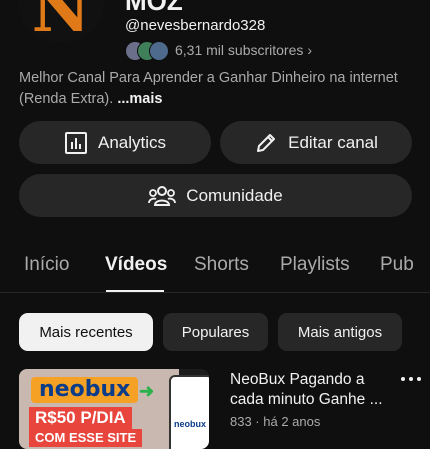 The width and height of the screenshot is (430, 449). What do you see at coordinates (147, 391) in the screenshot?
I see `arrow-right-icon: ➜` at bounding box center [147, 391].